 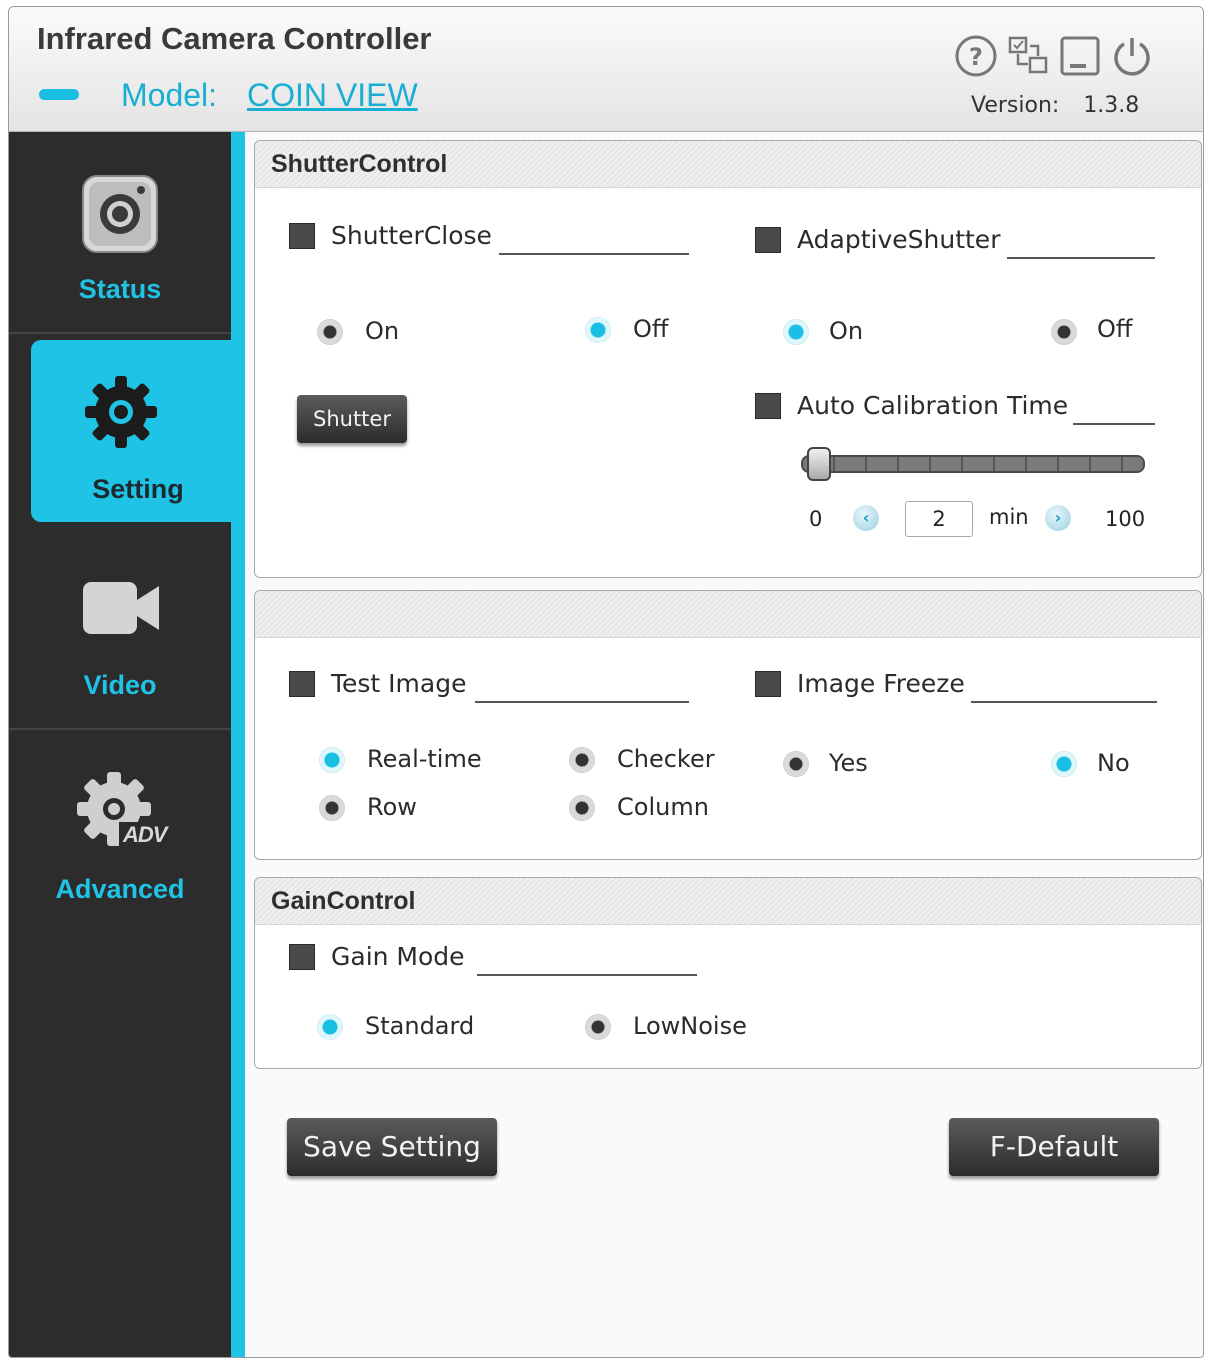 What do you see at coordinates (1125, 519) in the screenshot?
I see `slider-max-label: 100` at bounding box center [1125, 519].